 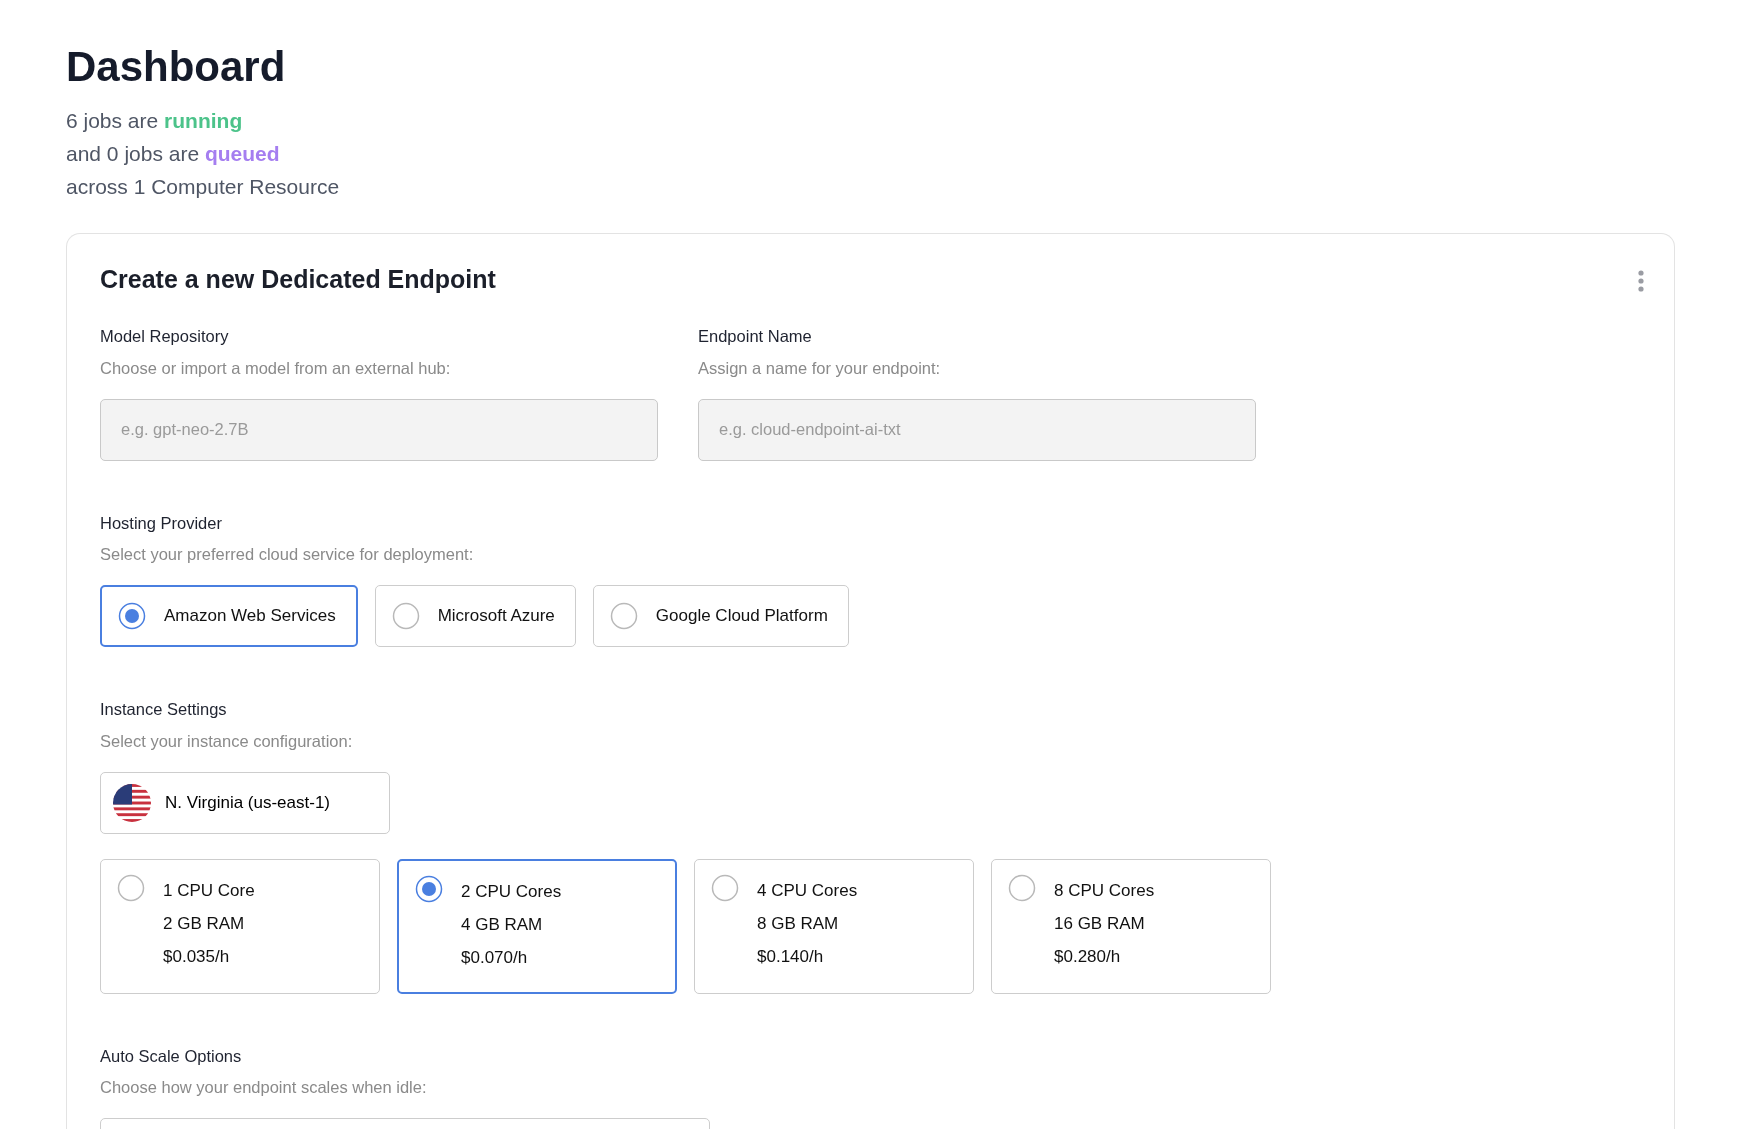 I want to click on field-hint: Choose how your endpoint scales when idle:, so click(x=264, y=1088).